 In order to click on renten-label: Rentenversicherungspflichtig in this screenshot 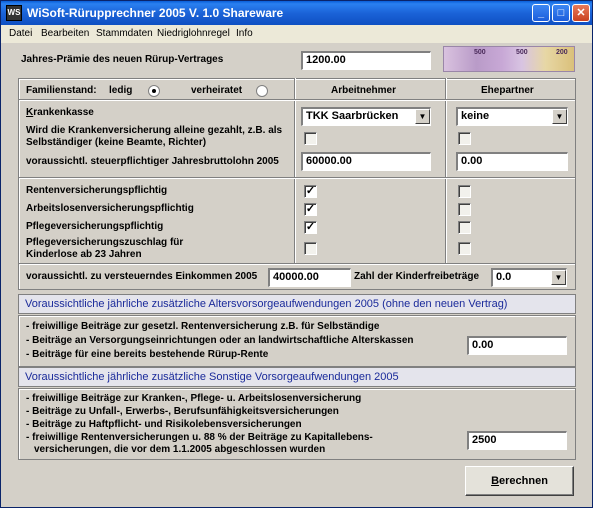, I will do `click(97, 190)`.